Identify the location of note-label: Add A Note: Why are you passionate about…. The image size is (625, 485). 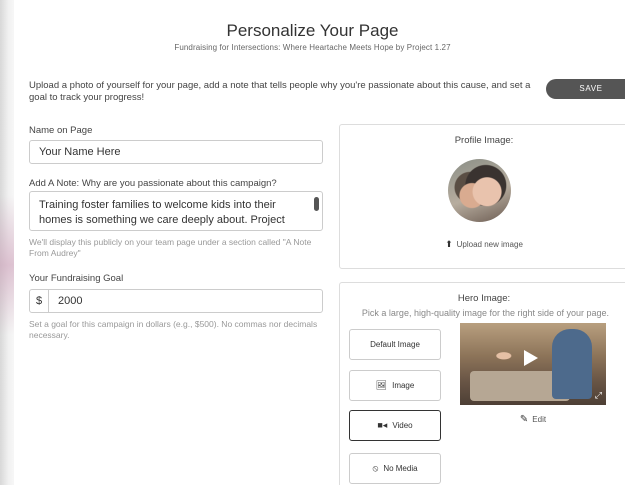
(153, 183).